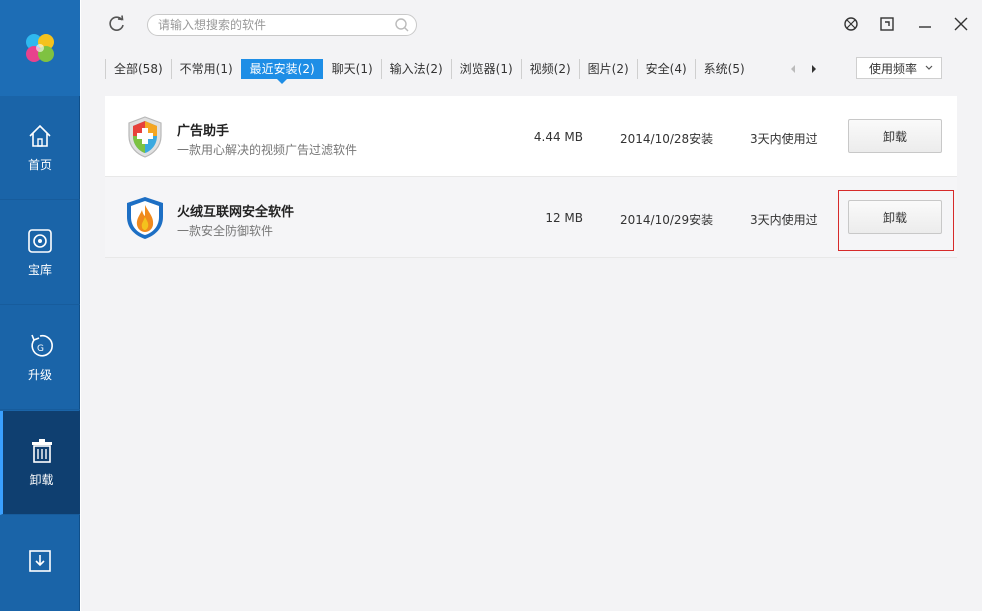 This screenshot has width=982, height=611. What do you see at coordinates (39, 165) in the screenshot?
I see `sidebar-item-label: 首页` at bounding box center [39, 165].